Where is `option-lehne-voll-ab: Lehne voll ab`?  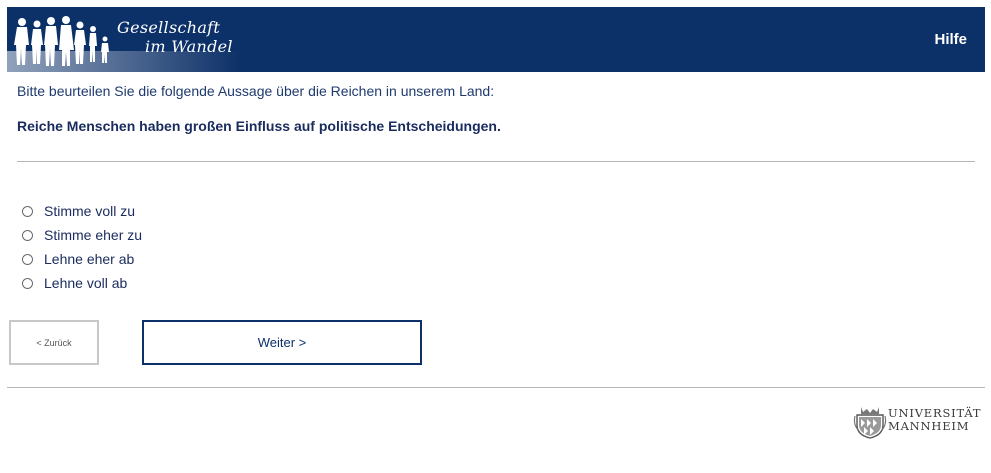 option-lehne-voll-ab: Lehne voll ab is located at coordinates (82, 283).